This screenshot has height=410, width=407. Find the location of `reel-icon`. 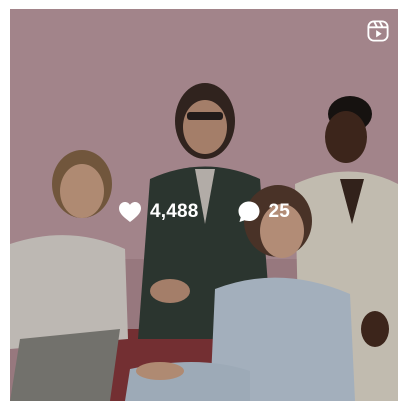

reel-icon is located at coordinates (378, 31).